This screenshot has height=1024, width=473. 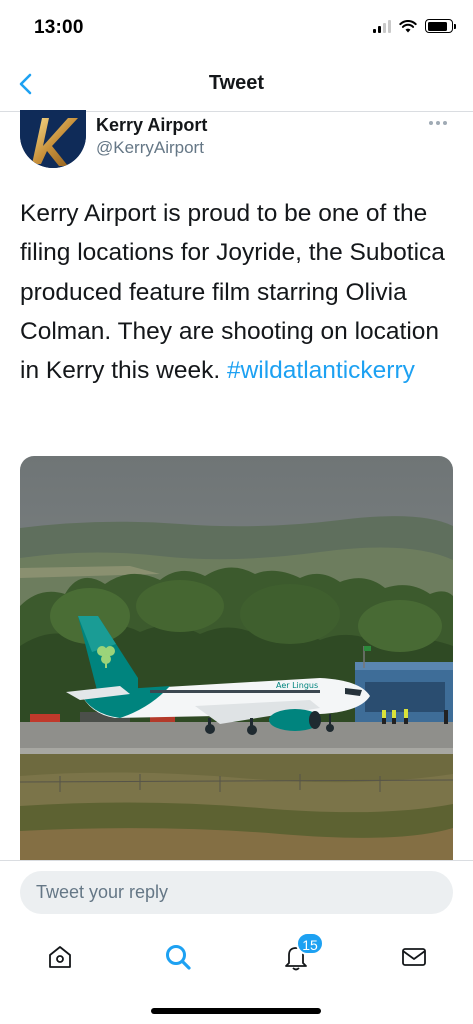 What do you see at coordinates (297, 685) in the screenshot?
I see `aircraft-livery-text: Aer Lingus` at bounding box center [297, 685].